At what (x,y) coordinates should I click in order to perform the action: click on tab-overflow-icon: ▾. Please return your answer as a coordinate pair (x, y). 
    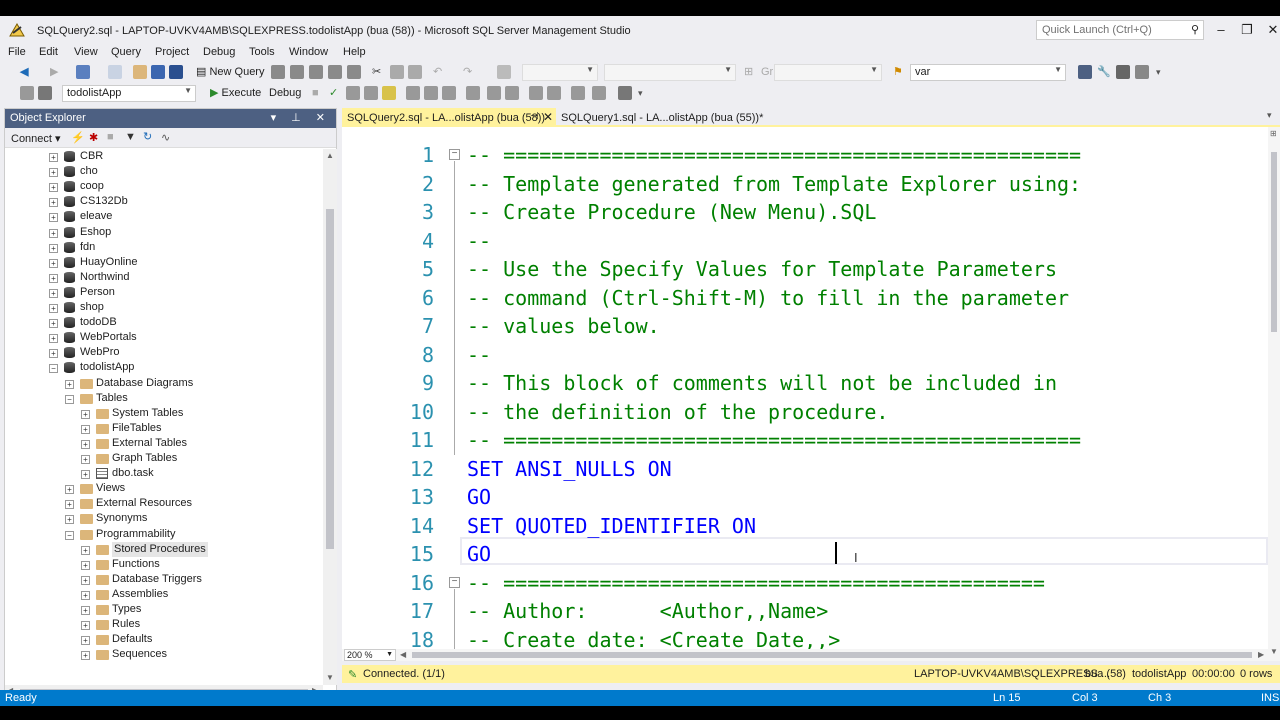
    Looking at the image, I should click on (1269, 115).